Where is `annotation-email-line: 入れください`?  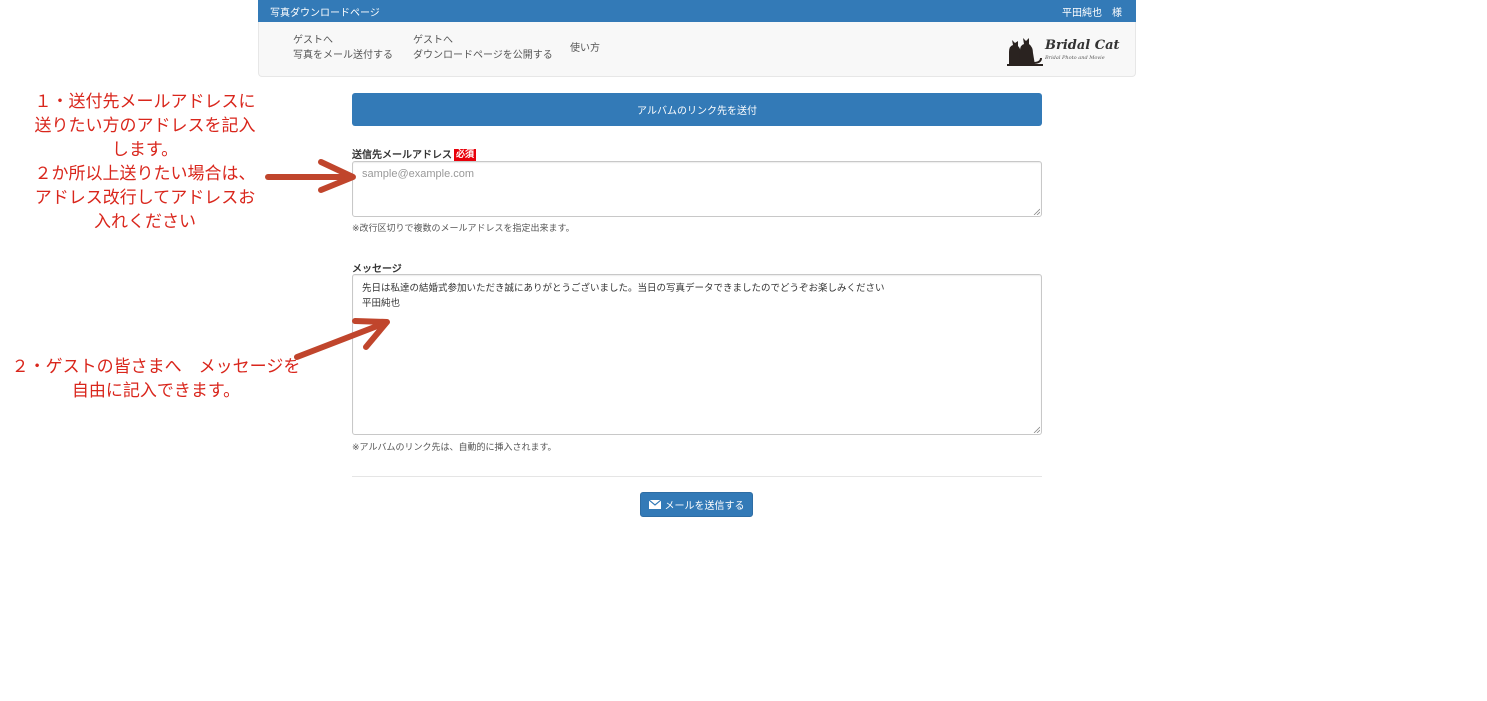 annotation-email-line: 入れください is located at coordinates (145, 222).